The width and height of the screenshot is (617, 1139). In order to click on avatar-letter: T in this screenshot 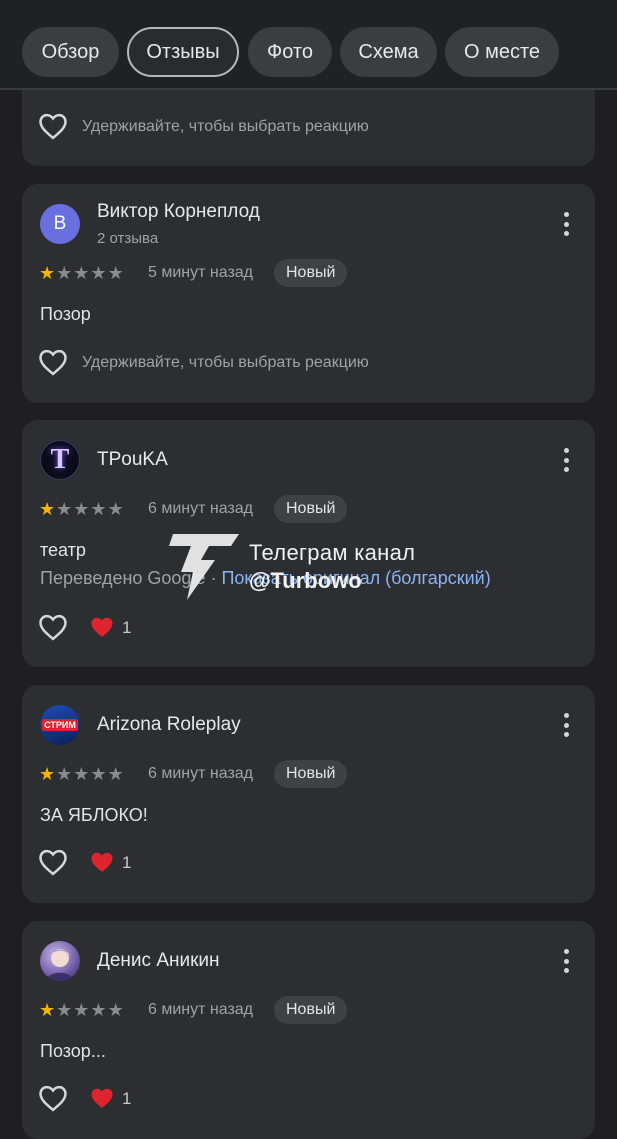, I will do `click(60, 459)`.